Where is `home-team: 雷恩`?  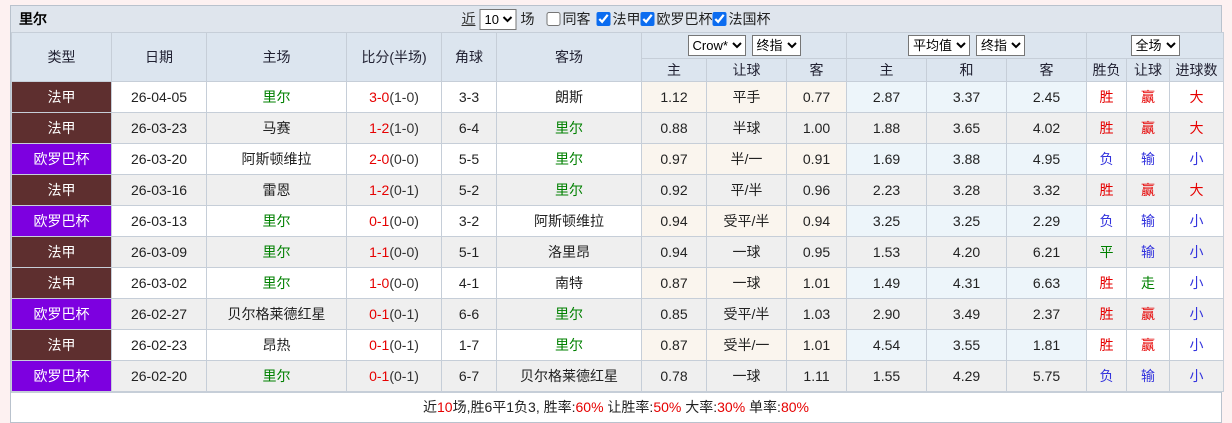
home-team: 雷恩 is located at coordinates (276, 190).